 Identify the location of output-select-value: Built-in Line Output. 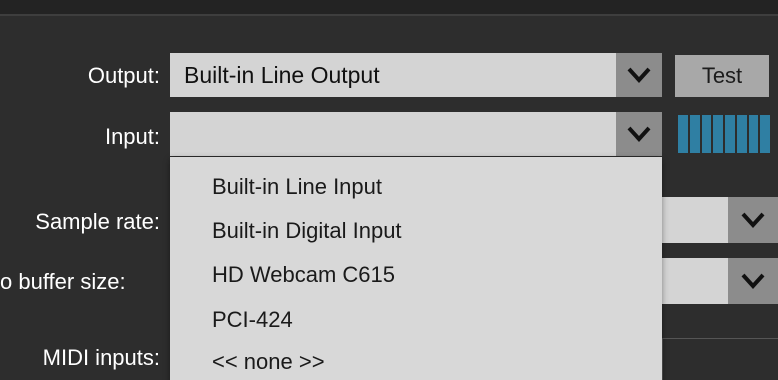
(282, 75).